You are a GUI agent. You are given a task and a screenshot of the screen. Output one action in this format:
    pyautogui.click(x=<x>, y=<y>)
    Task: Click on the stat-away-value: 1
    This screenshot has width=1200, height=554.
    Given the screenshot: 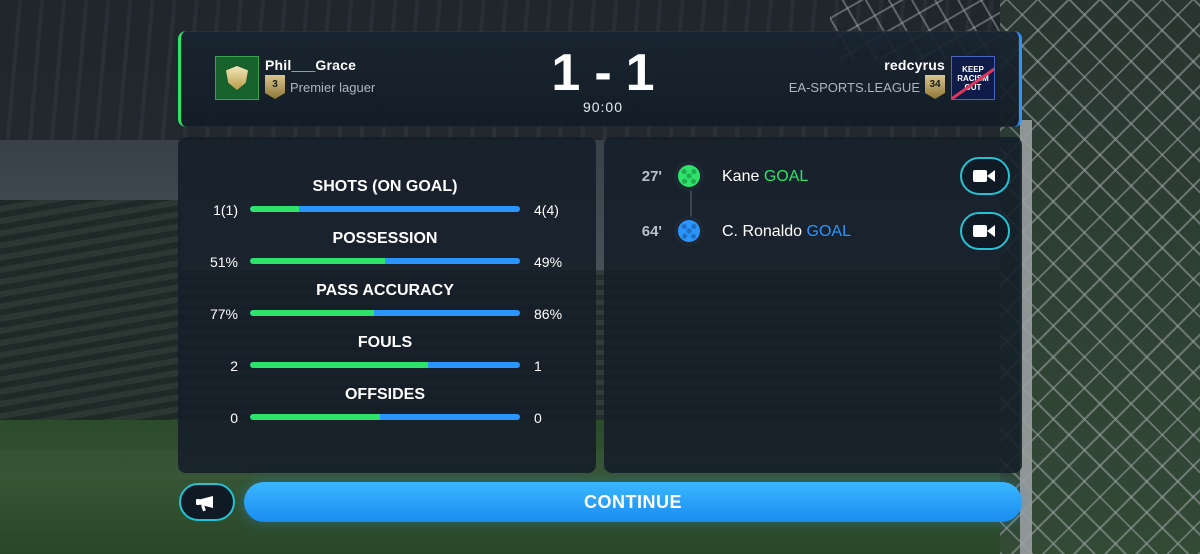 What is the action you would take?
    pyautogui.click(x=538, y=366)
    